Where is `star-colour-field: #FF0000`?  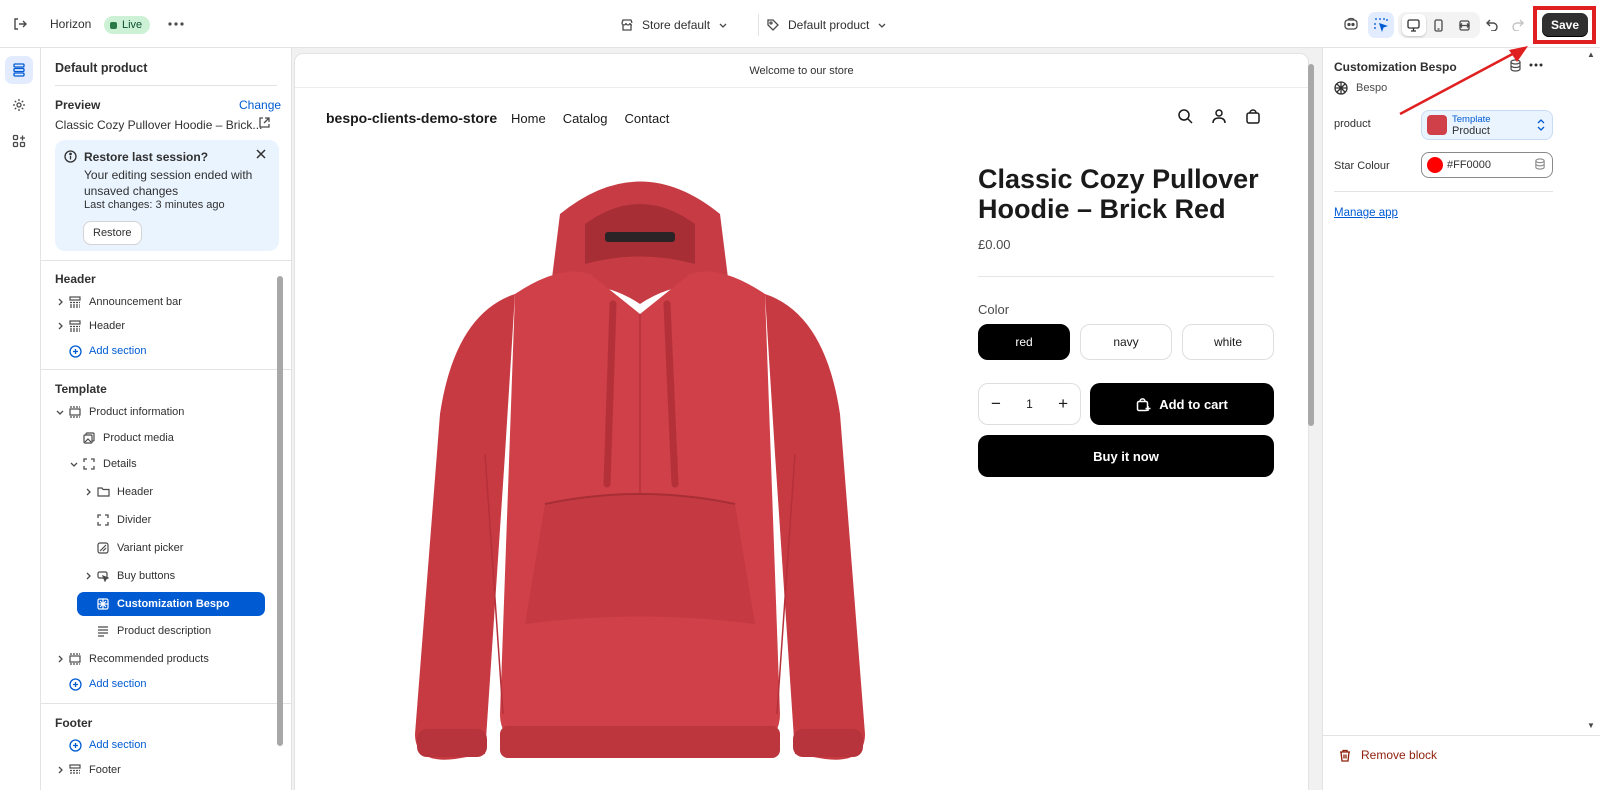
star-colour-field: #FF0000 is located at coordinates (1487, 165).